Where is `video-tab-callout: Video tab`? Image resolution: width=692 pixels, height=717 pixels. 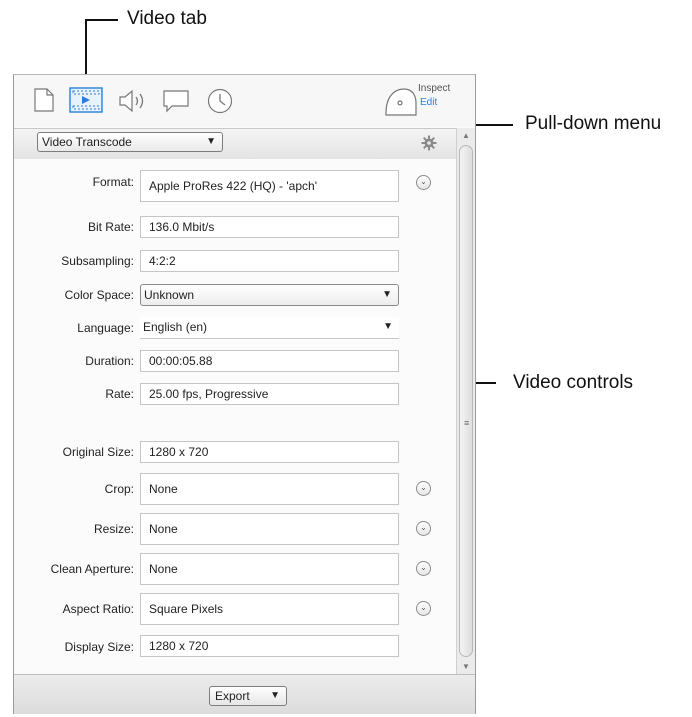
video-tab-callout: Video tab is located at coordinates (167, 18).